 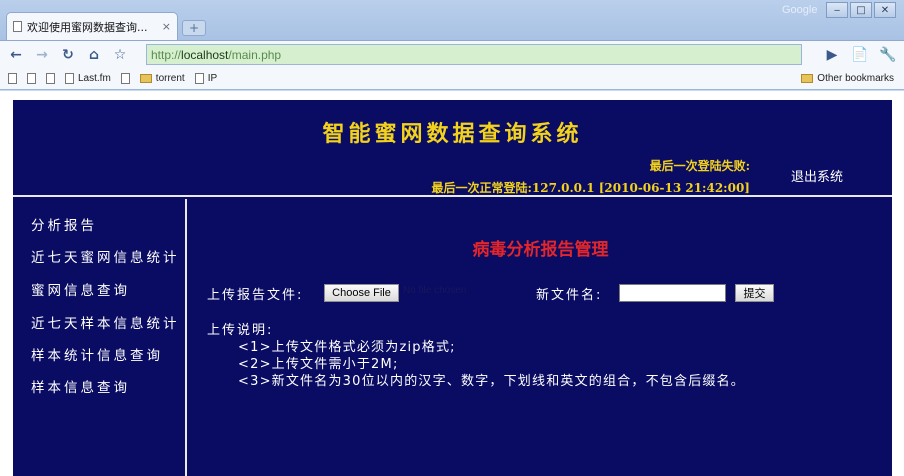 I want to click on play-go-icon: ▶, so click(x=832, y=55).